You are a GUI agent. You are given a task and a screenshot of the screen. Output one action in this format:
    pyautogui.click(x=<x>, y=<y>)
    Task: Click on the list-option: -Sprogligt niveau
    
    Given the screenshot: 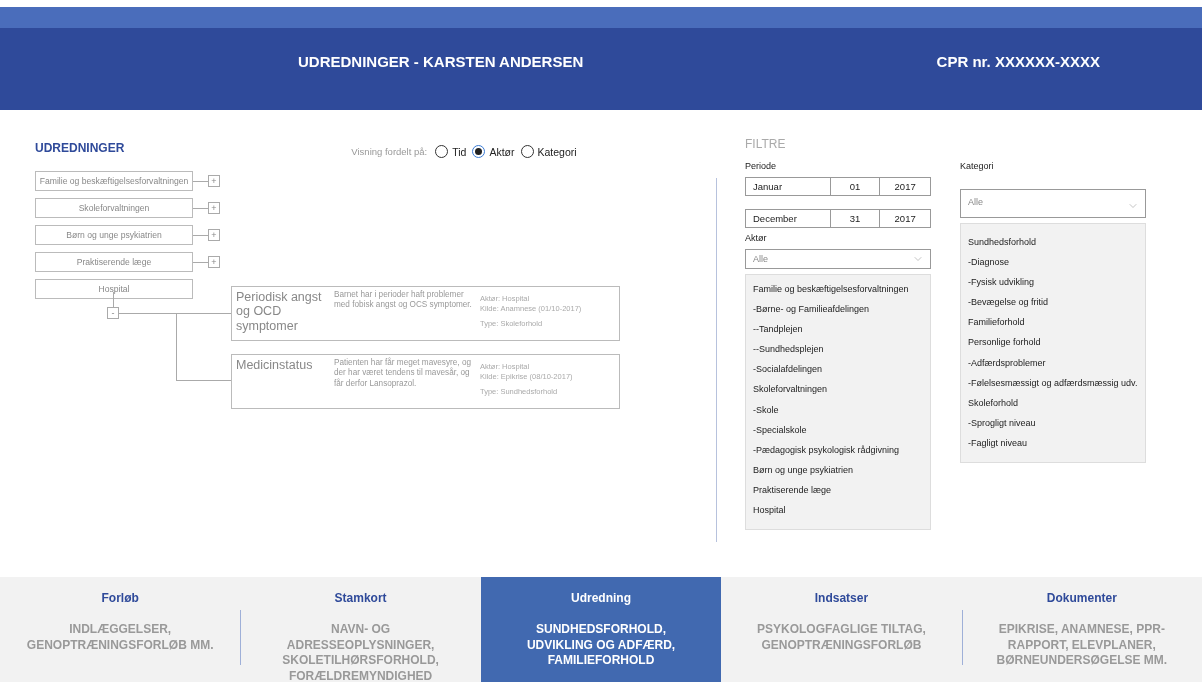 What is the action you would take?
    pyautogui.click(x=1056, y=427)
    